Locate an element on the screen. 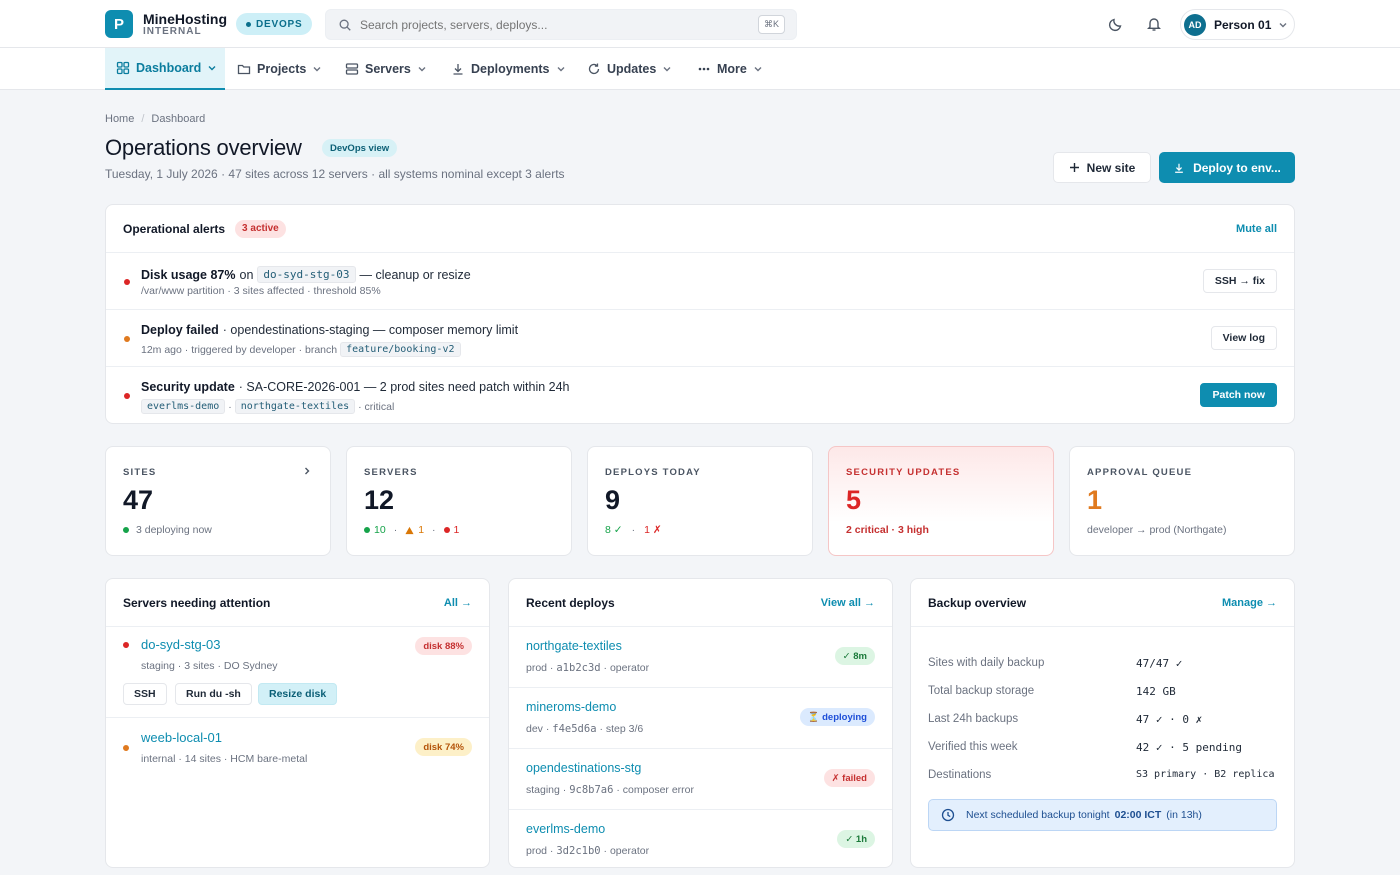  backup-stat-row: Total backup storage 142 GB is located at coordinates (1102, 691).